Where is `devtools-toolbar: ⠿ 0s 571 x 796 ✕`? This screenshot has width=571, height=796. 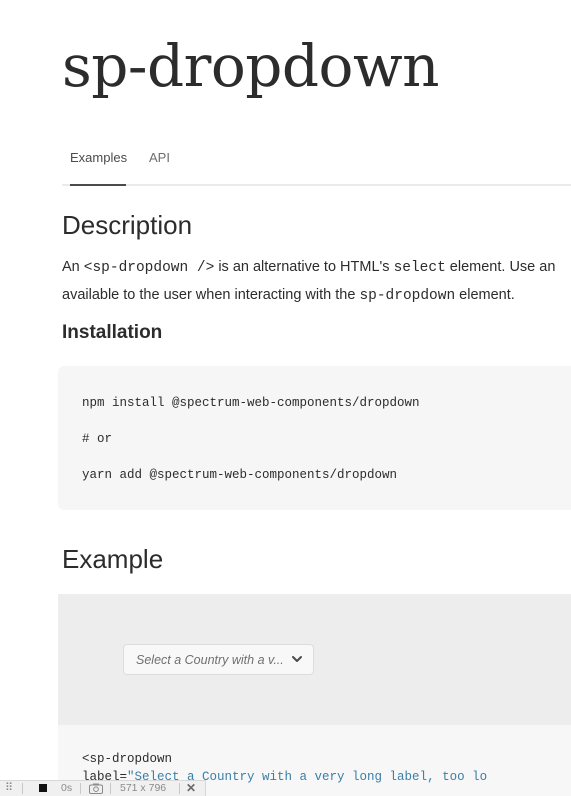
devtools-toolbar: ⠿ 0s 571 x 796 ✕ is located at coordinates (103, 788).